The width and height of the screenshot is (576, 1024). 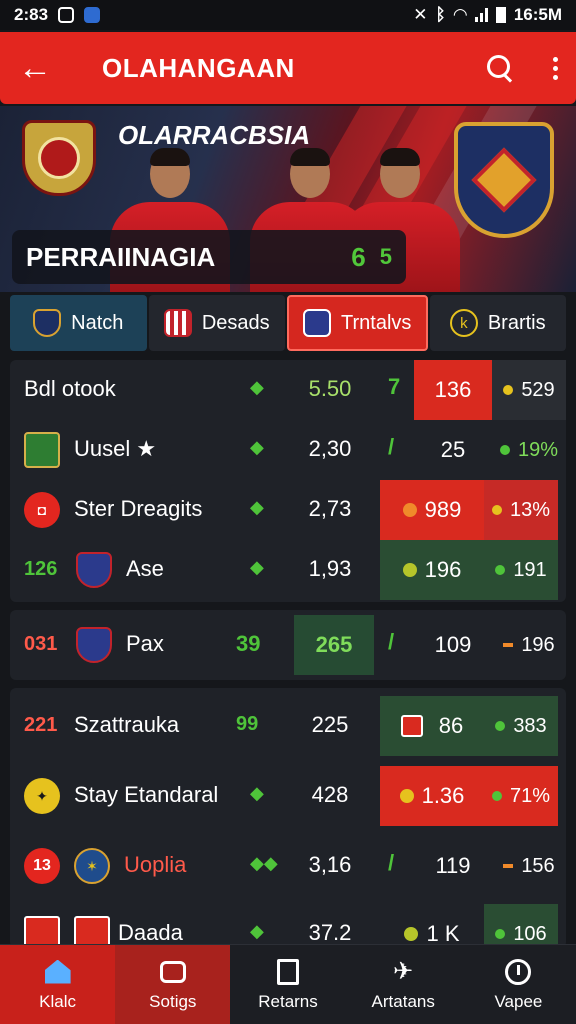 I want to click on nav-artatans: ✈ Artatans, so click(x=403, y=984).